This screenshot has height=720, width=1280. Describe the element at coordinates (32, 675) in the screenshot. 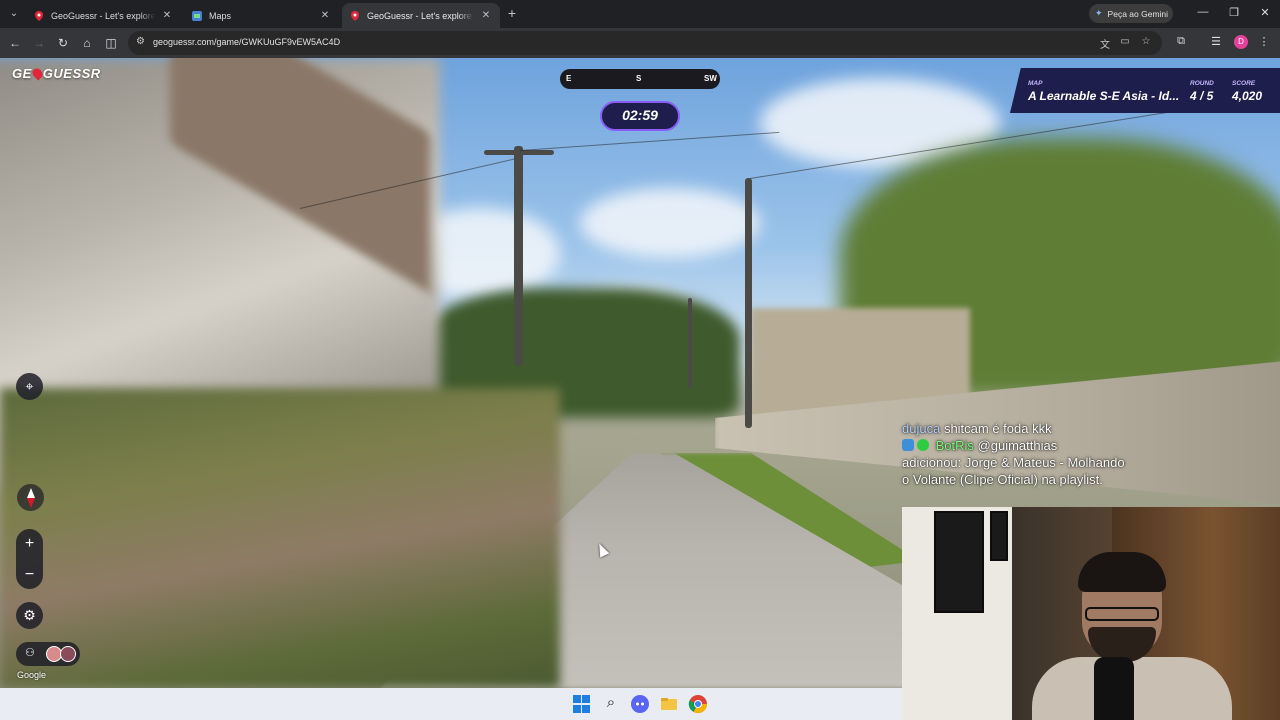

I see `google-attribution: Google` at that location.